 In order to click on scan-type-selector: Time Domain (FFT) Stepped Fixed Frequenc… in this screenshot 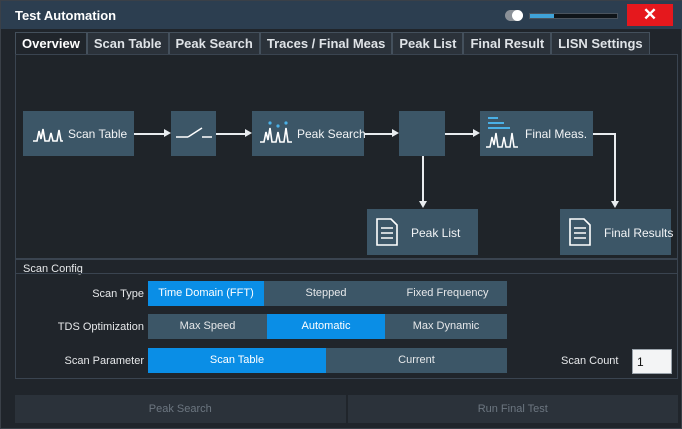, I will do `click(327, 293)`.